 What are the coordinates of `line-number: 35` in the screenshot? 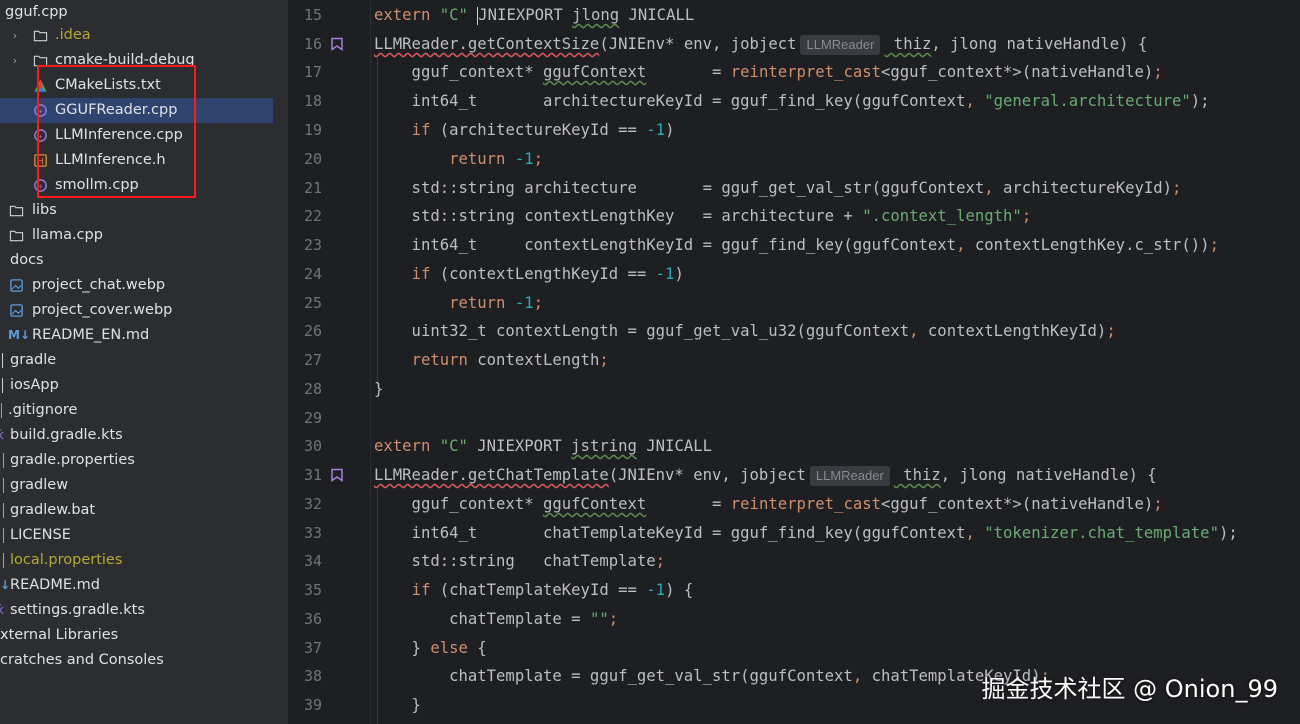 It's located at (312, 590).